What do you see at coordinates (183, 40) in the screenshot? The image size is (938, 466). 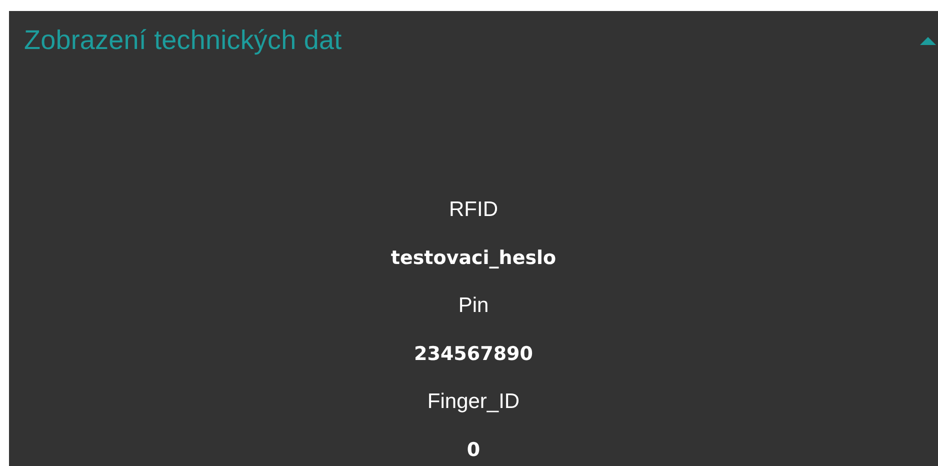 I see `panel-title: Zobrazení technických dat` at bounding box center [183, 40].